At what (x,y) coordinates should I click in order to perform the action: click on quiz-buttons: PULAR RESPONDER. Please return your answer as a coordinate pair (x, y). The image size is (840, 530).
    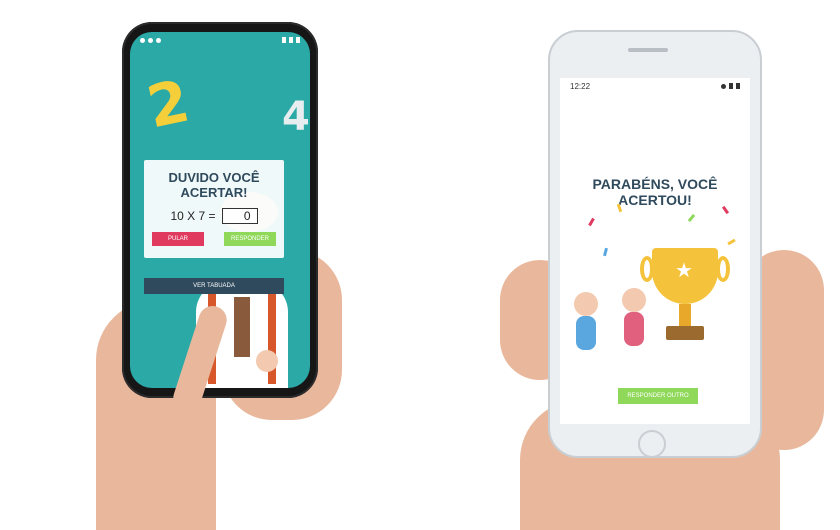
    Looking at the image, I should click on (214, 239).